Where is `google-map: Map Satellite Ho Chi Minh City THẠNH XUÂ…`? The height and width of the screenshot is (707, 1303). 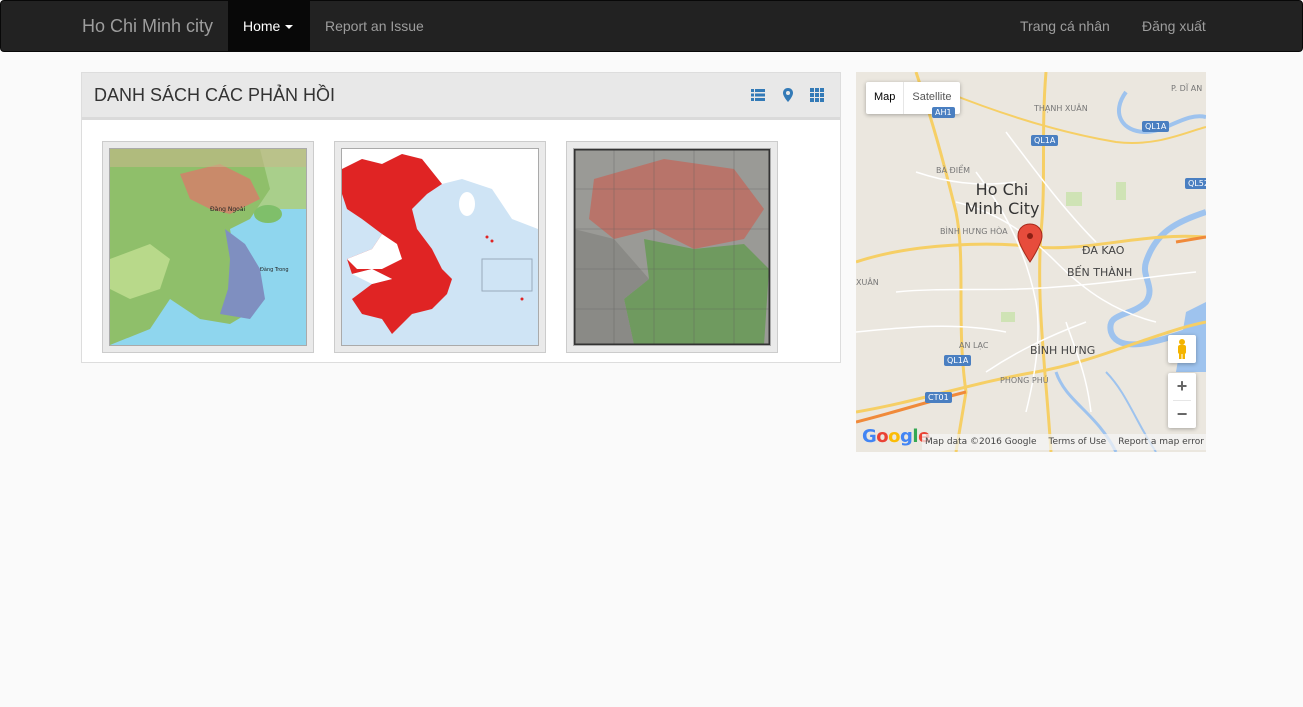 google-map: Map Satellite Ho Chi Minh City THẠNH XUÂ… is located at coordinates (1031, 262).